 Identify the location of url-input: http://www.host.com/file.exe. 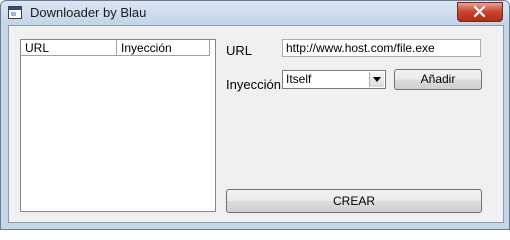
(381, 48).